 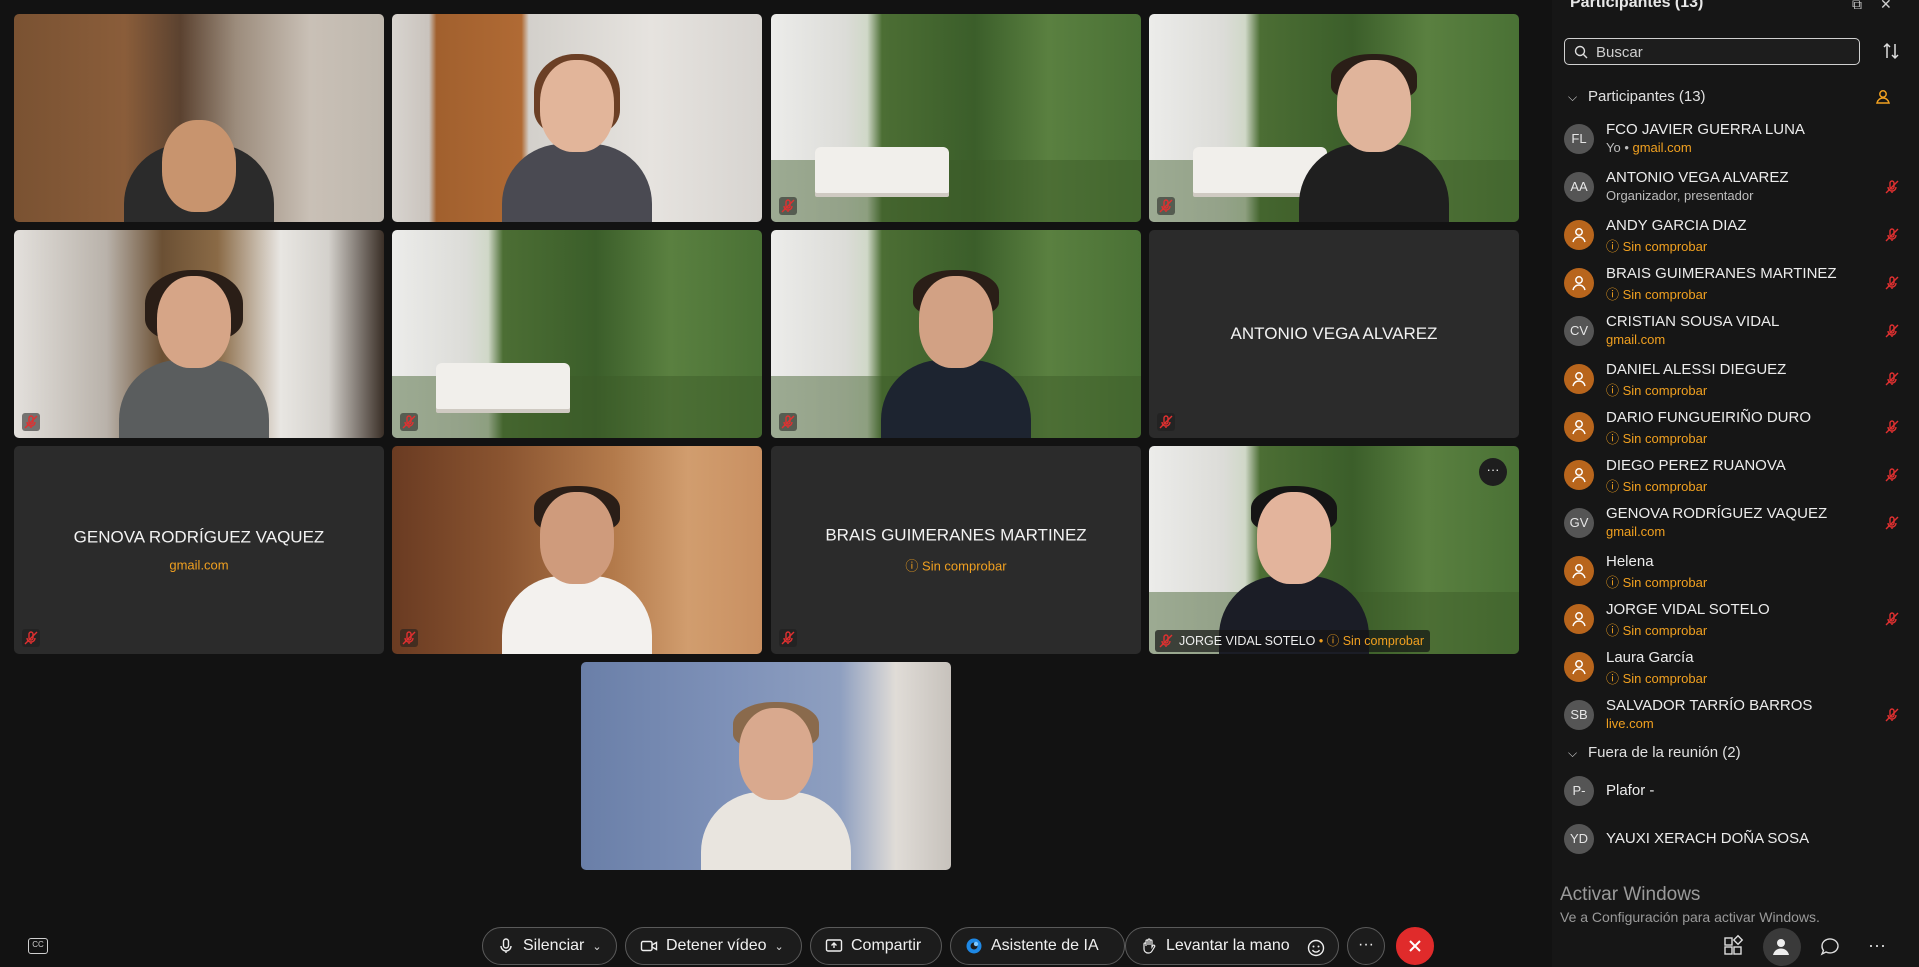 I want to click on participant-name: ANDY GARCIA DIAZ, so click(x=1676, y=225).